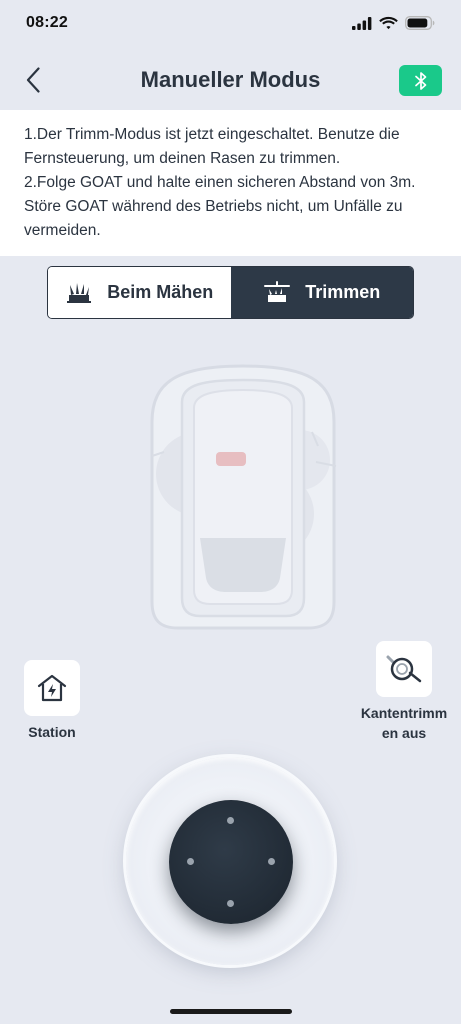  I want to click on status-icons, so click(393, 23).